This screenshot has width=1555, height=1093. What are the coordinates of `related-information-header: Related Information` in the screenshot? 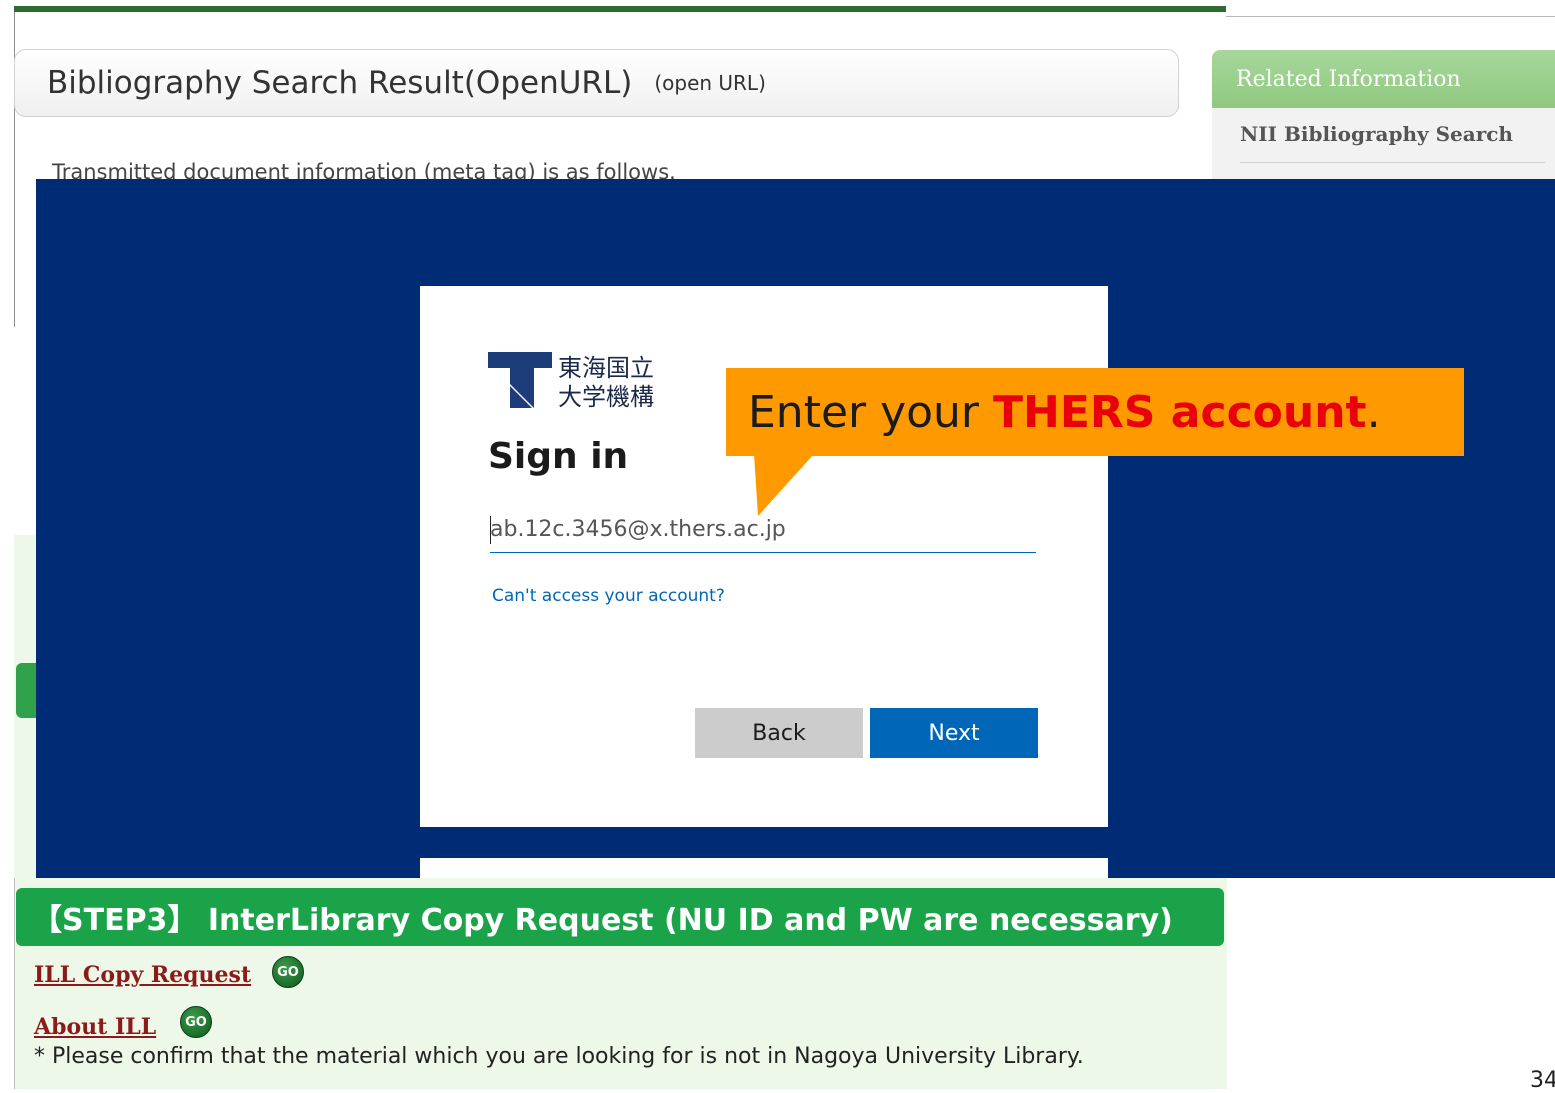 It's located at (1383, 79).